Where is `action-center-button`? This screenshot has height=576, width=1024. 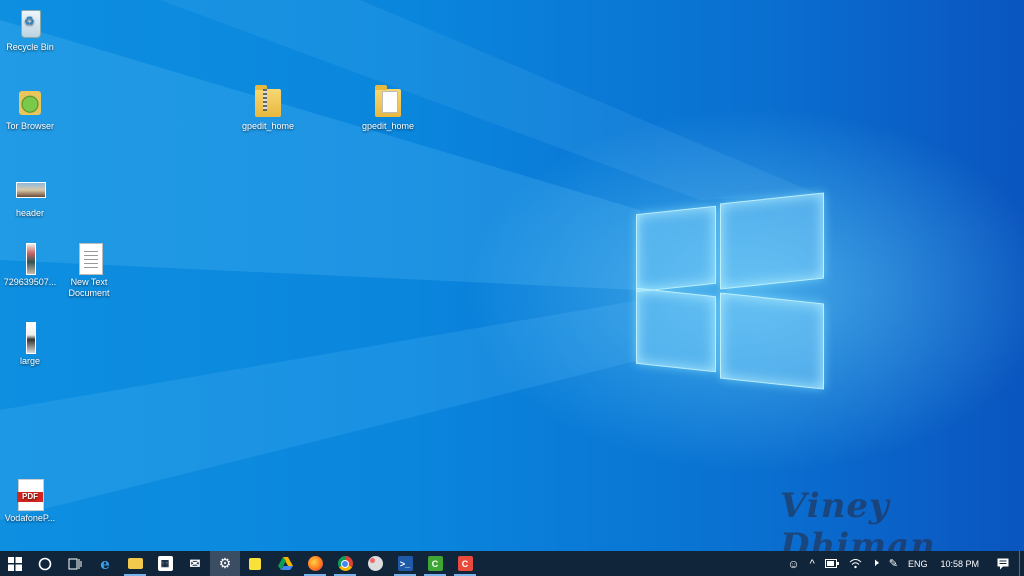
action-center-button is located at coordinates (1003, 563).